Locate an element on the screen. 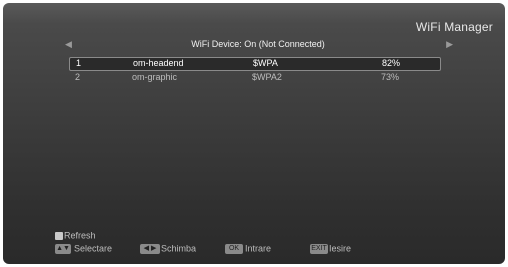 The width and height of the screenshot is (508, 267). network-index: 2 is located at coordinates (78, 77).